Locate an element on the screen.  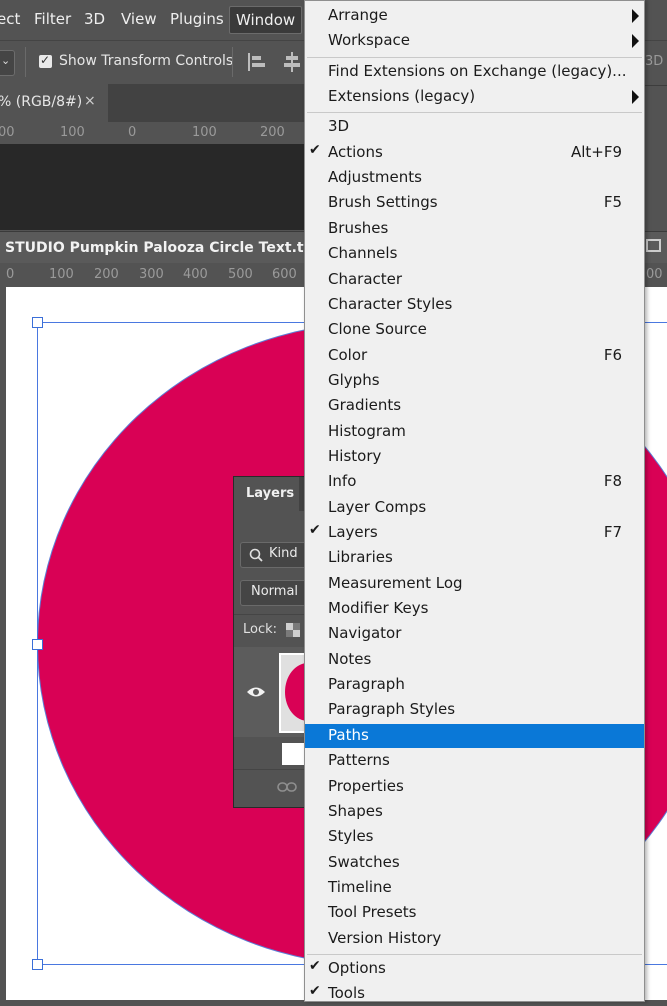
menu-item-shortcut: F5 is located at coordinates (612, 202).